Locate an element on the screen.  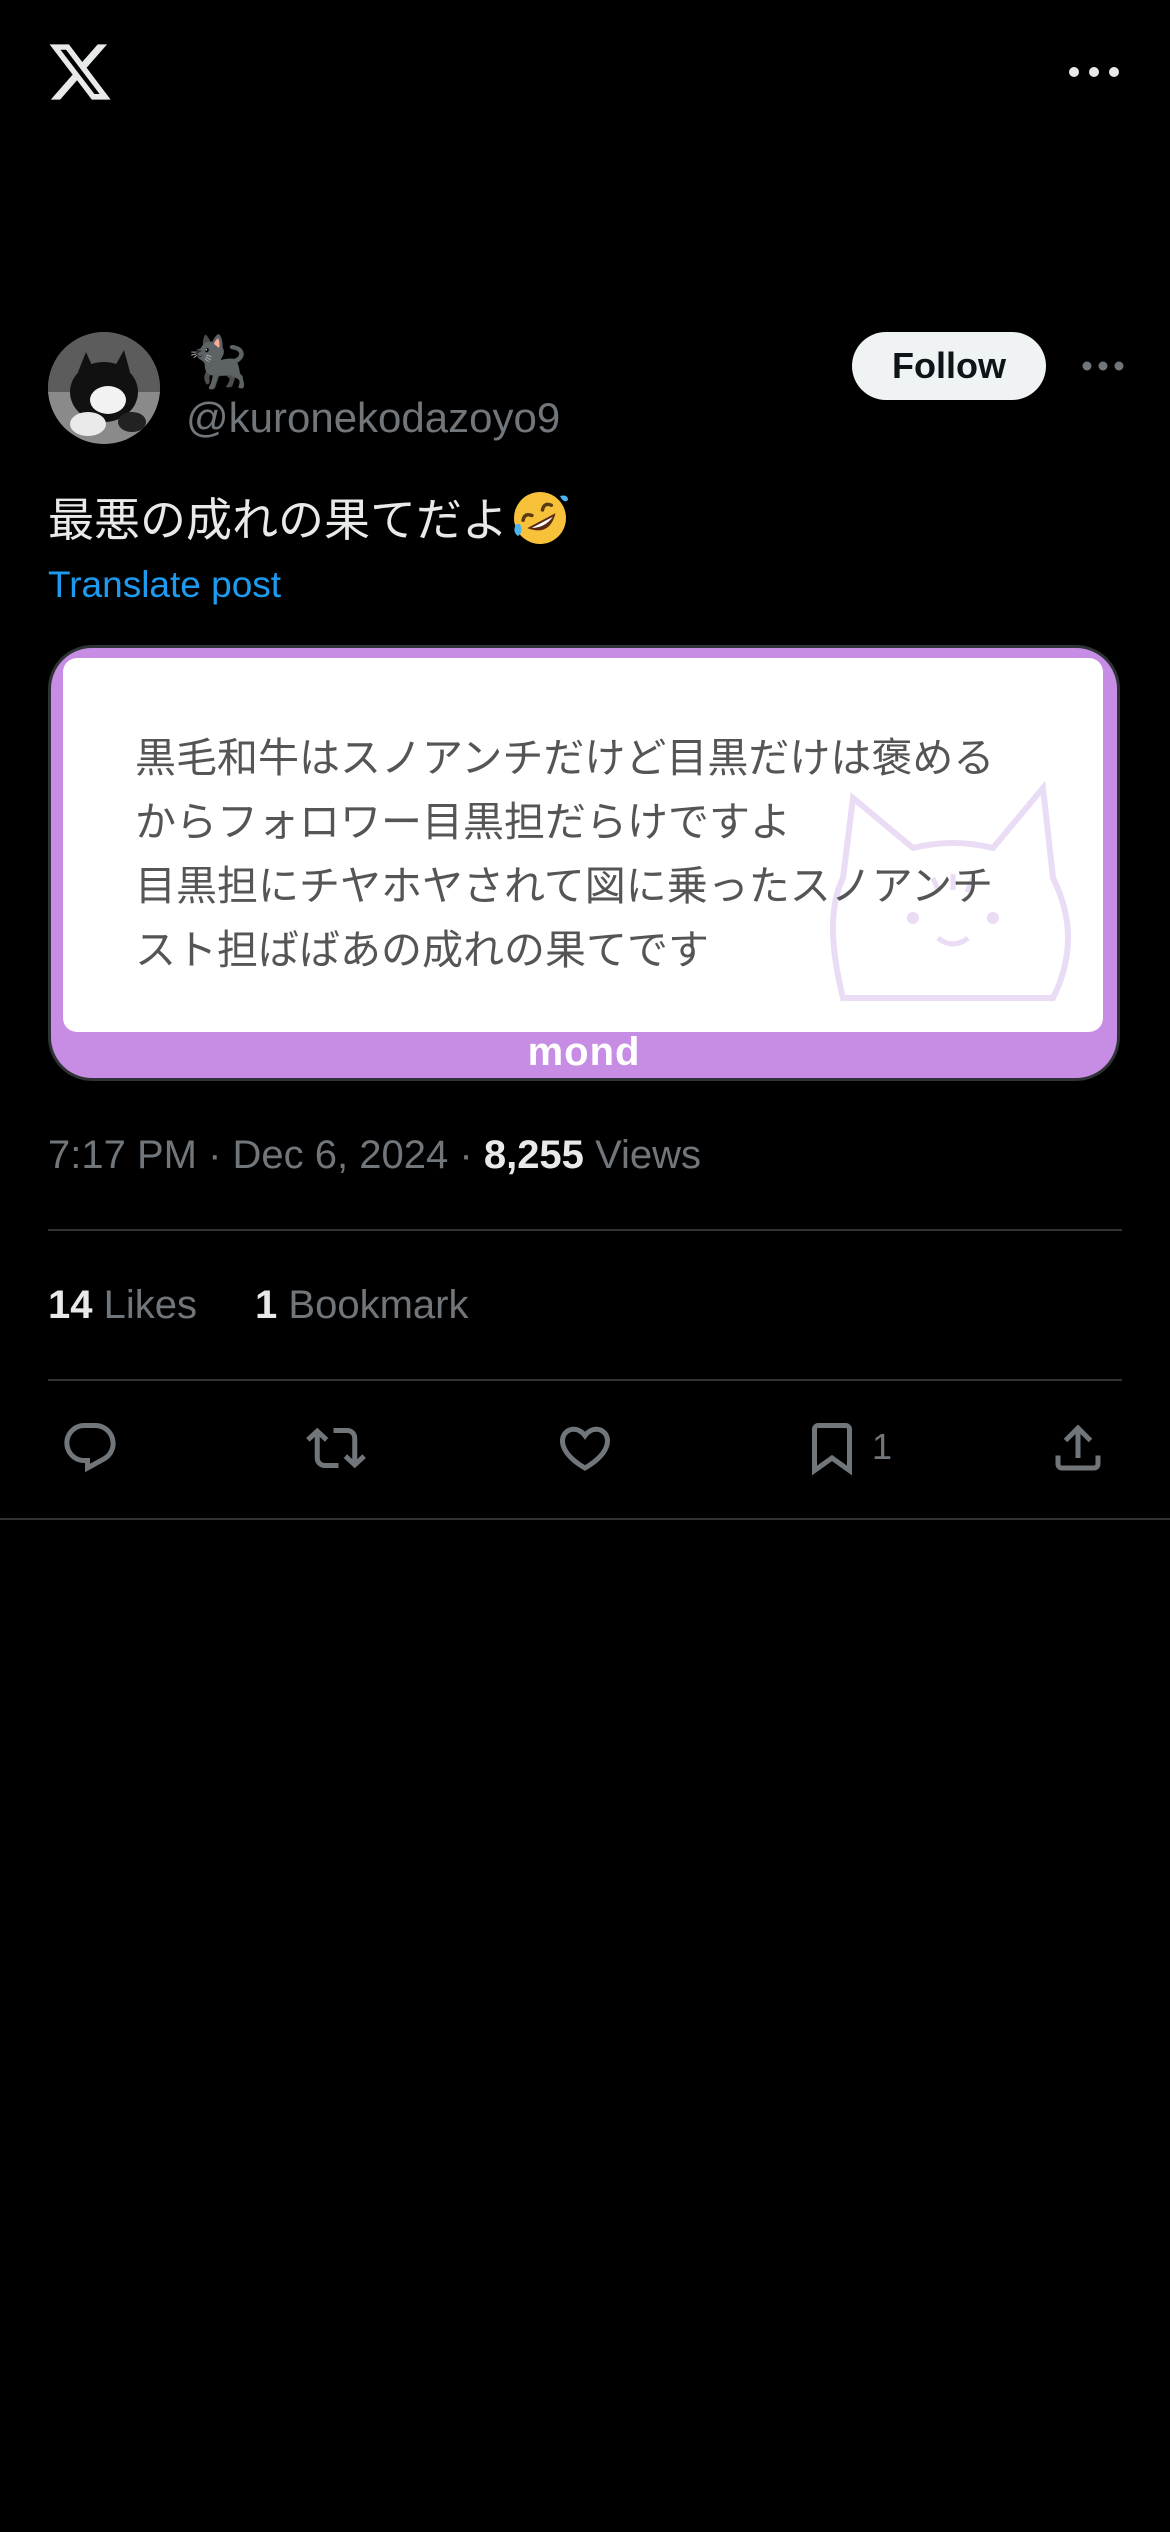
post-author: 🐈‍⬛ @kuronekodazoyo9 Follow is located at coordinates (586, 390).